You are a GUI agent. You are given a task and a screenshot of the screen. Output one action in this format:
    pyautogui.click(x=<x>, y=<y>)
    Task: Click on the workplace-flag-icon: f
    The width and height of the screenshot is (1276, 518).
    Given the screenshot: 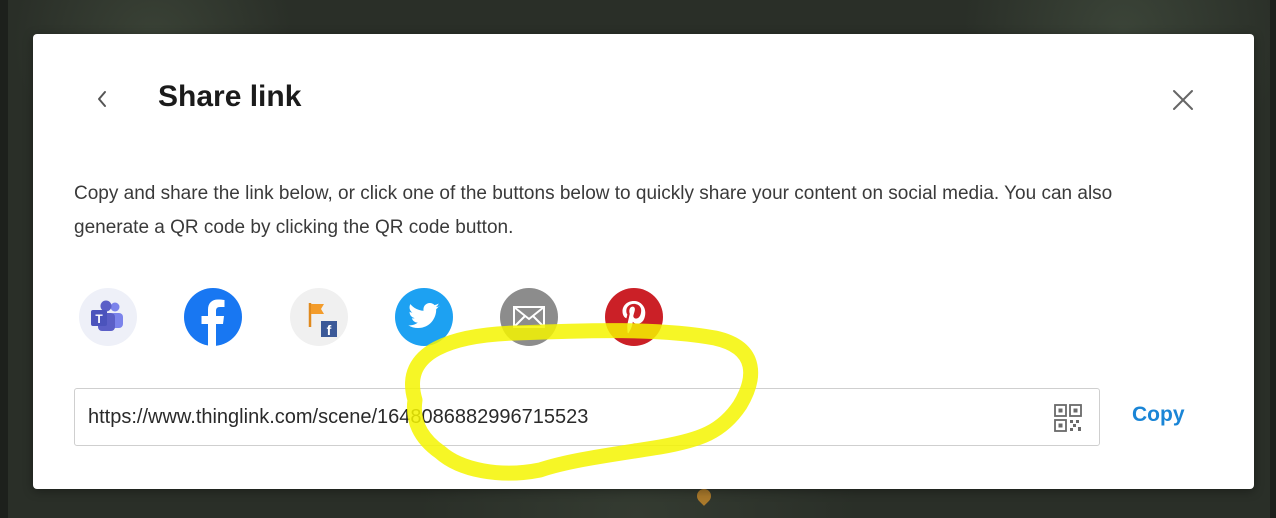 What is the action you would take?
    pyautogui.click(x=322, y=320)
    